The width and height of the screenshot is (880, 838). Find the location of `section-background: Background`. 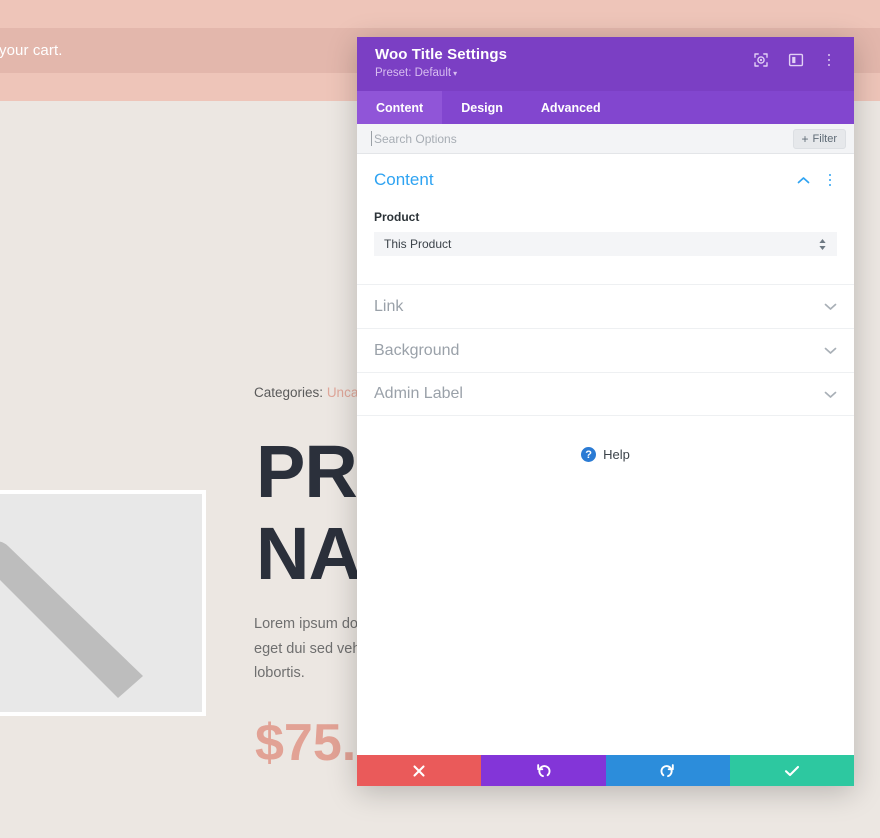

section-background: Background is located at coordinates (605, 350).